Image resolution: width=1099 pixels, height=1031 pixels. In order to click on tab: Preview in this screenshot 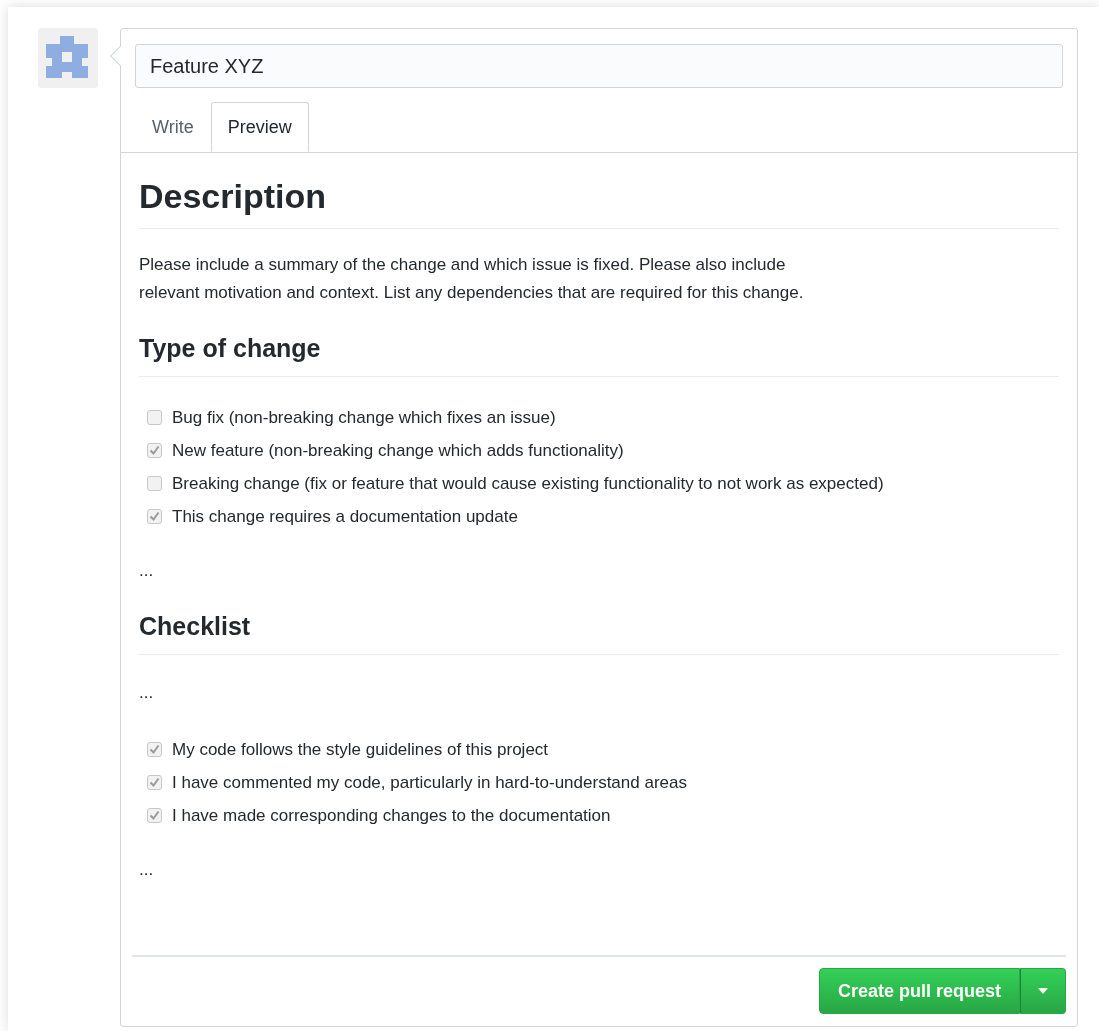, I will do `click(259, 127)`.